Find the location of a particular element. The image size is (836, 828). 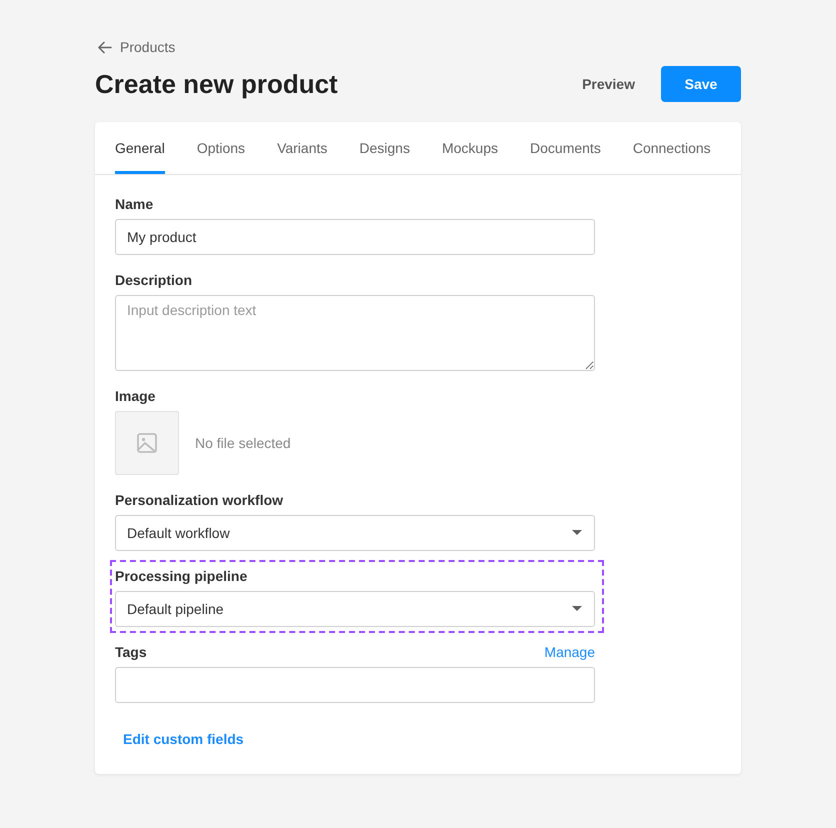

field-label: Personalization workflow is located at coordinates (199, 500).